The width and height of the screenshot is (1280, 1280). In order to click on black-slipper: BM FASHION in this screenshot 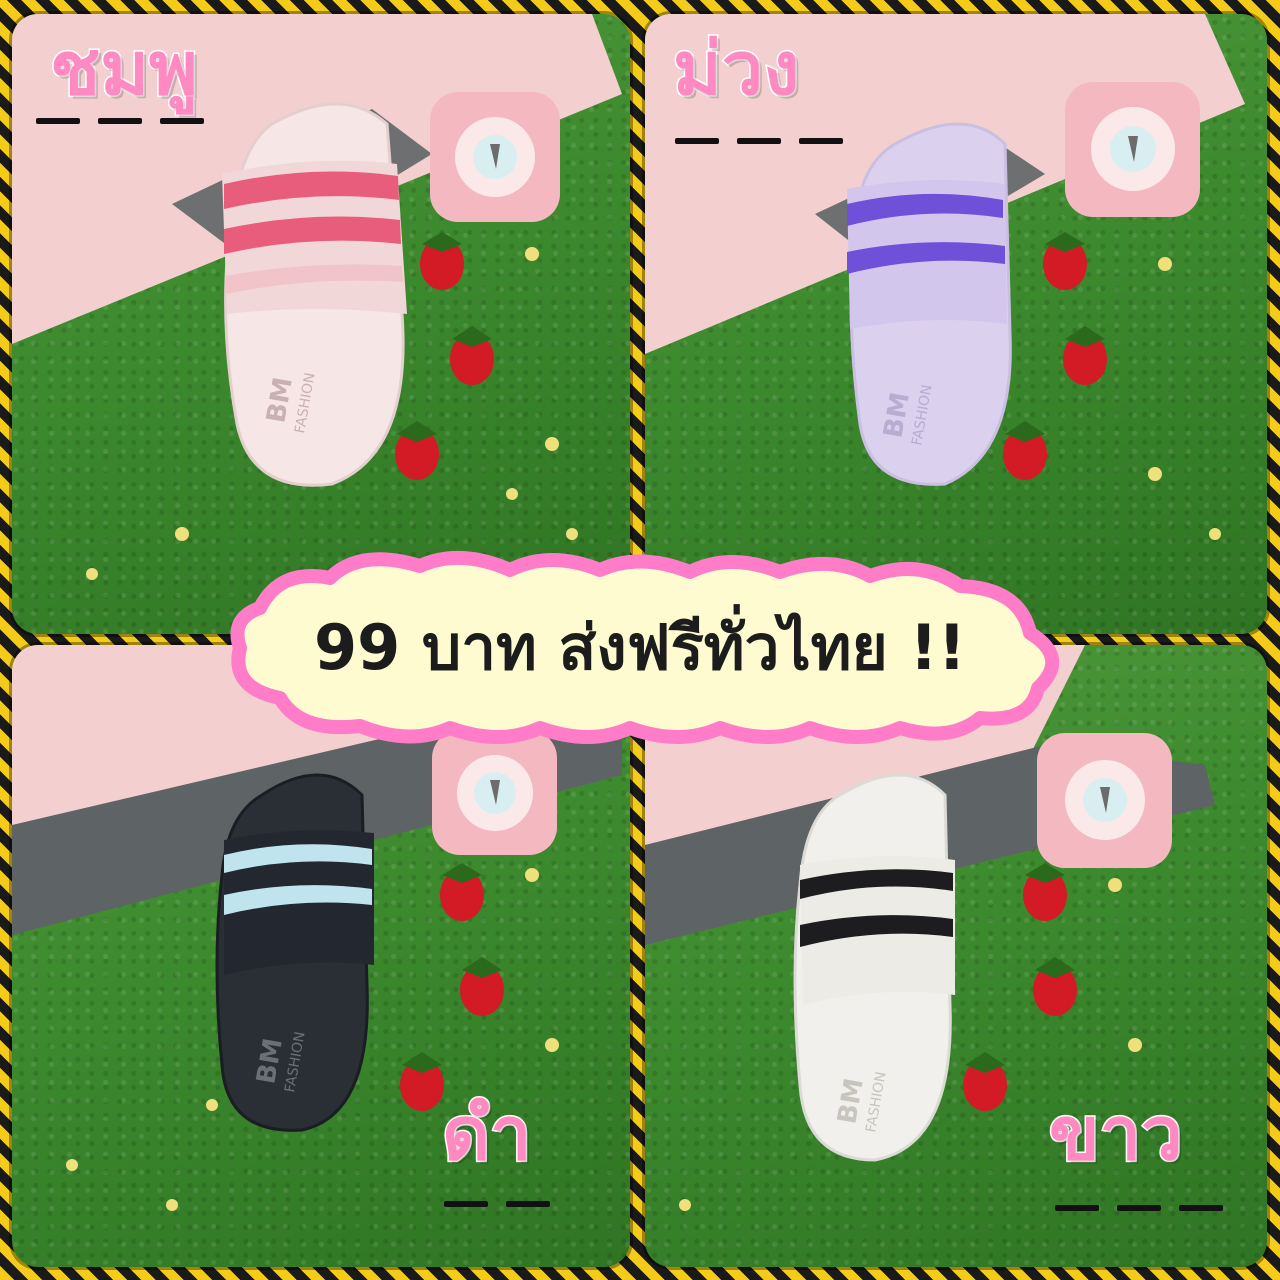, I will do `click(294, 952)`.